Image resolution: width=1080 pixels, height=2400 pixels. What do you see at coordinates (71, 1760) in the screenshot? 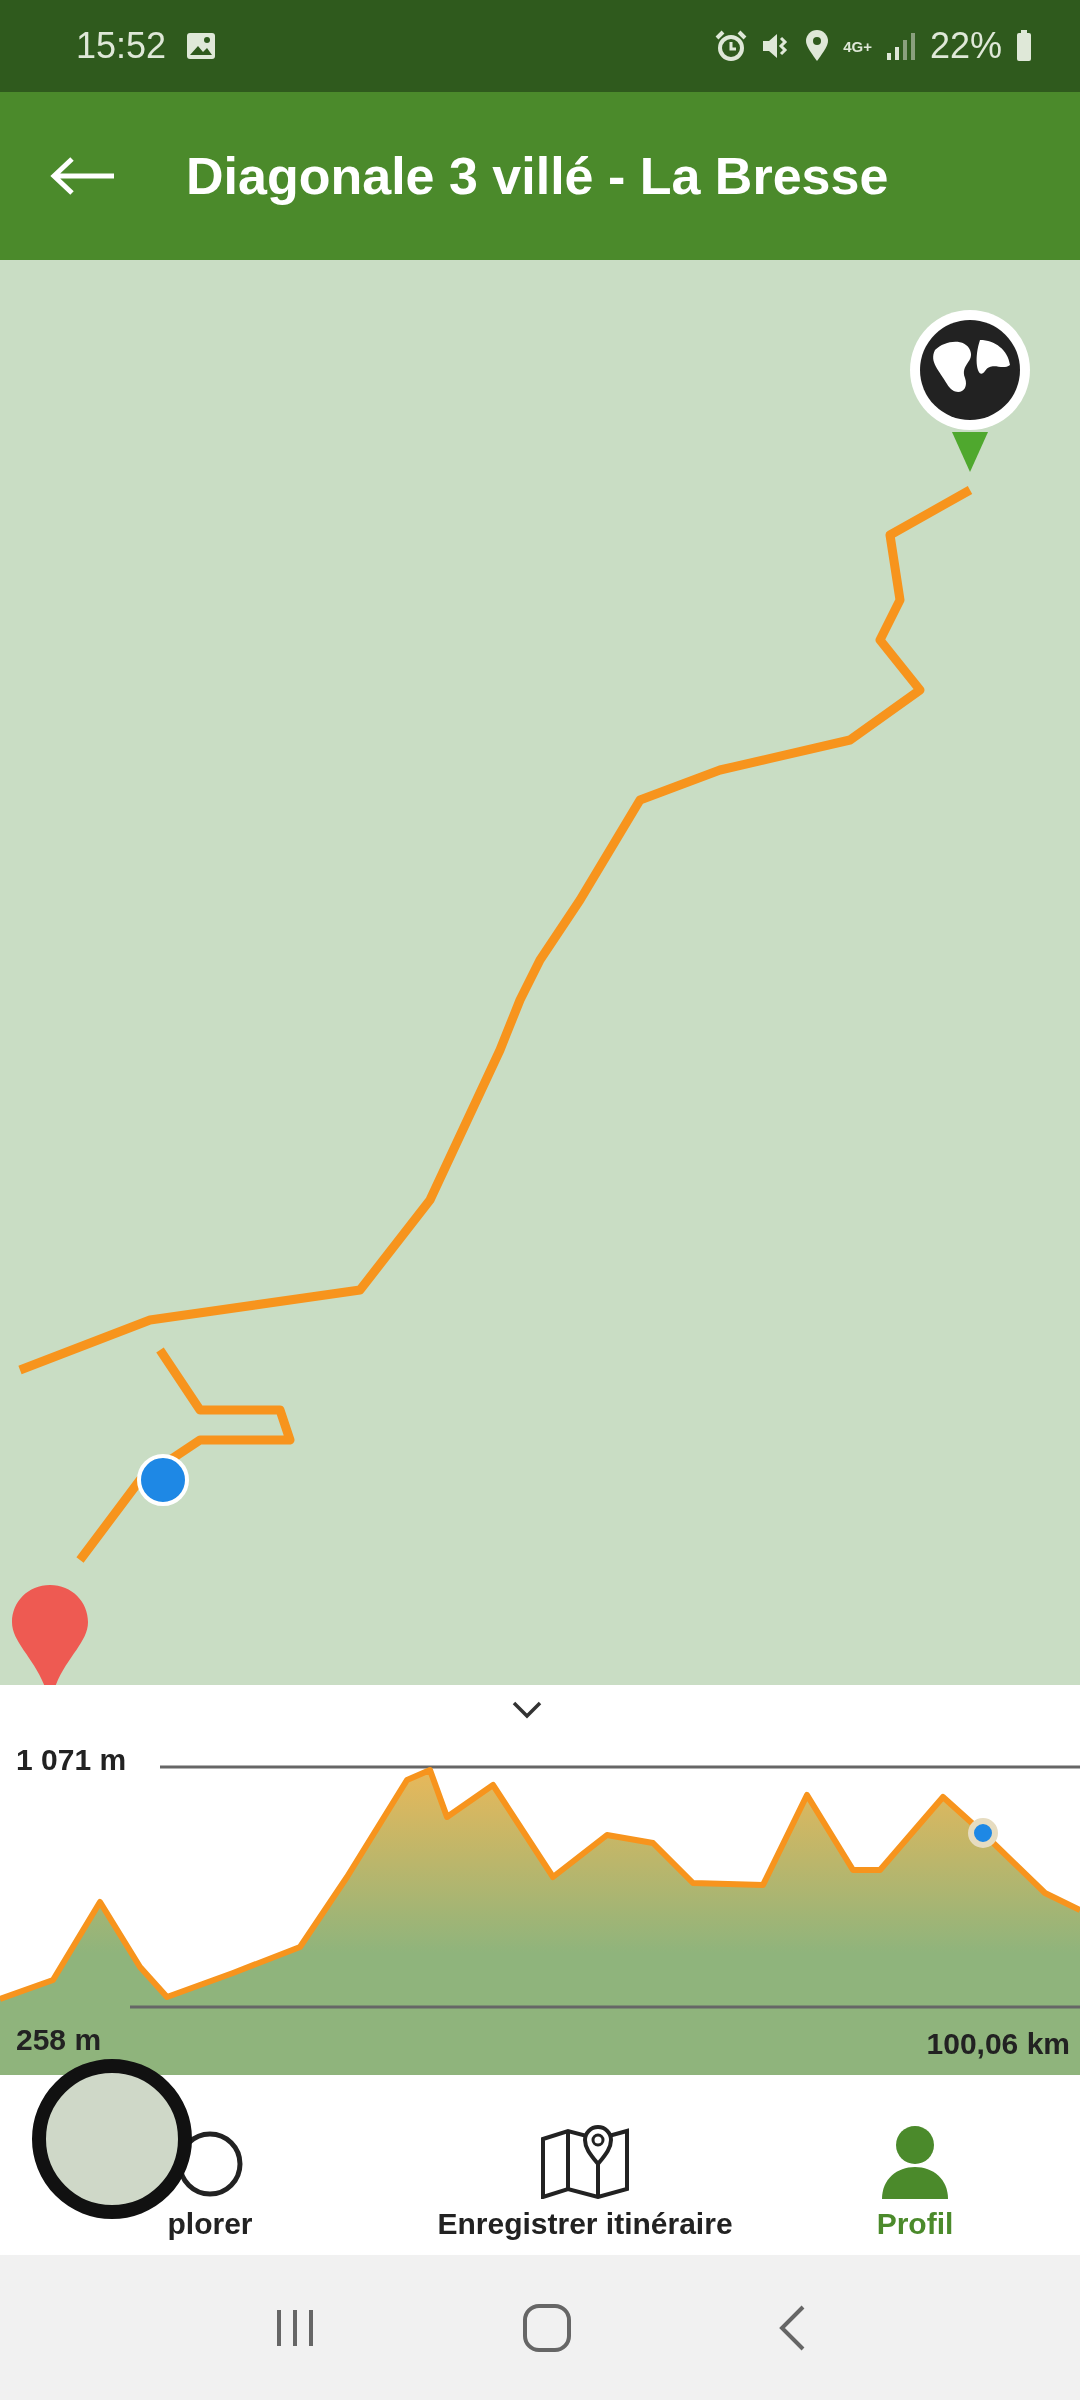
I see `max-elevation: 1 071 m` at bounding box center [71, 1760].